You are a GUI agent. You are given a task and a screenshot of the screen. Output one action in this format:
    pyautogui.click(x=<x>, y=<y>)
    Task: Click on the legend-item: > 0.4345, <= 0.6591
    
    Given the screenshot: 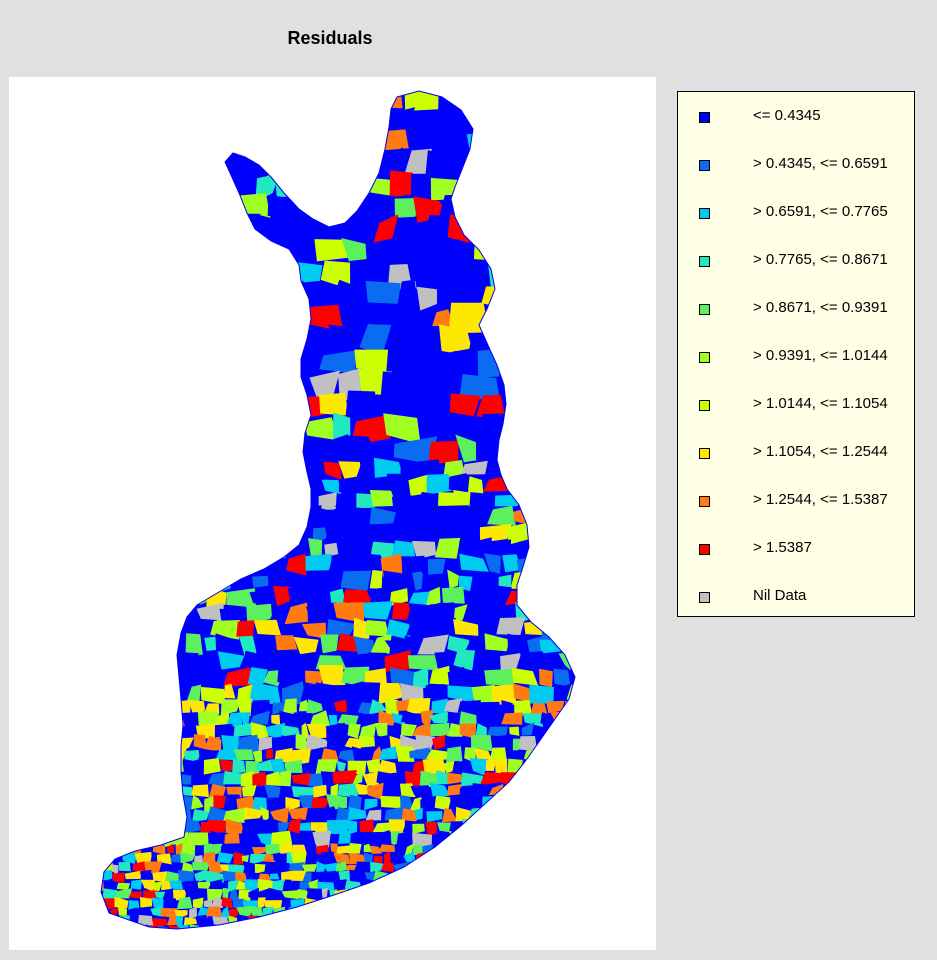 What is the action you would take?
    pyautogui.click(x=796, y=167)
    